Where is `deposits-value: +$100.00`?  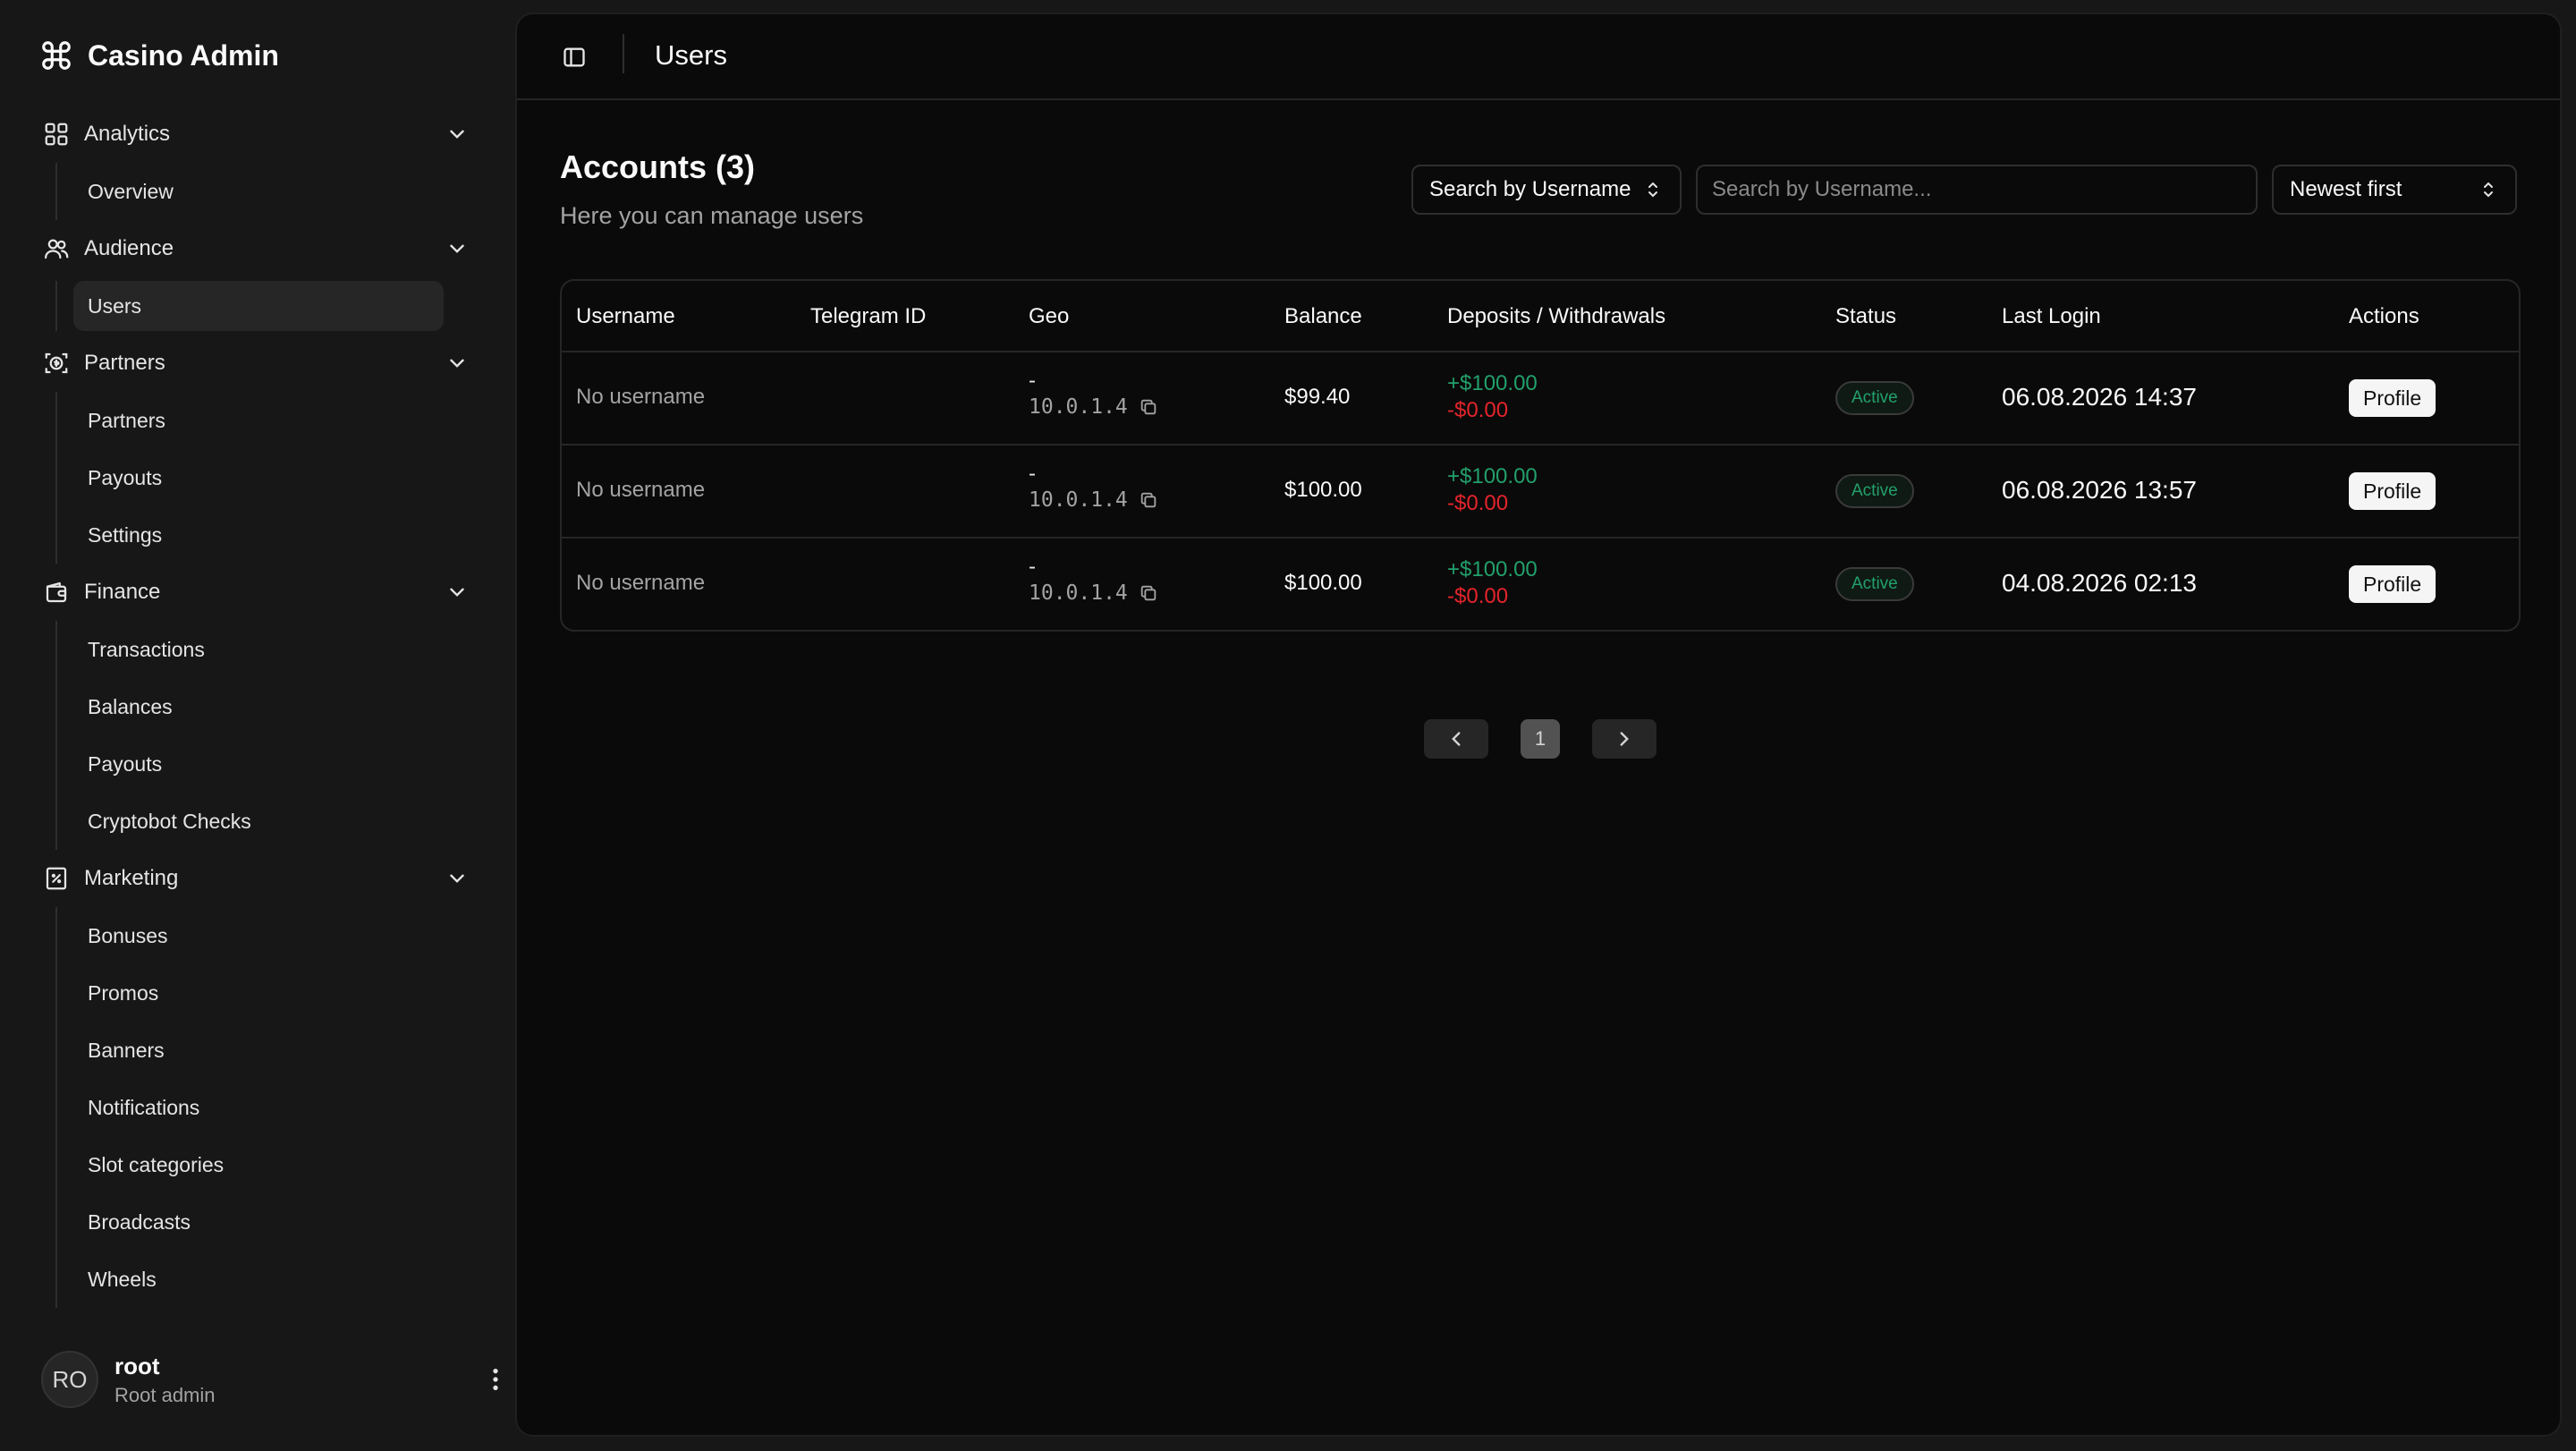 deposits-value: +$100.00 is located at coordinates (1492, 476).